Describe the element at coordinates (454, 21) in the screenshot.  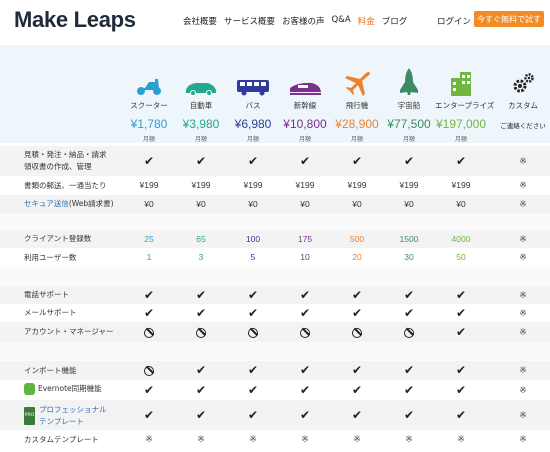
I see `login-link: ログイン` at that location.